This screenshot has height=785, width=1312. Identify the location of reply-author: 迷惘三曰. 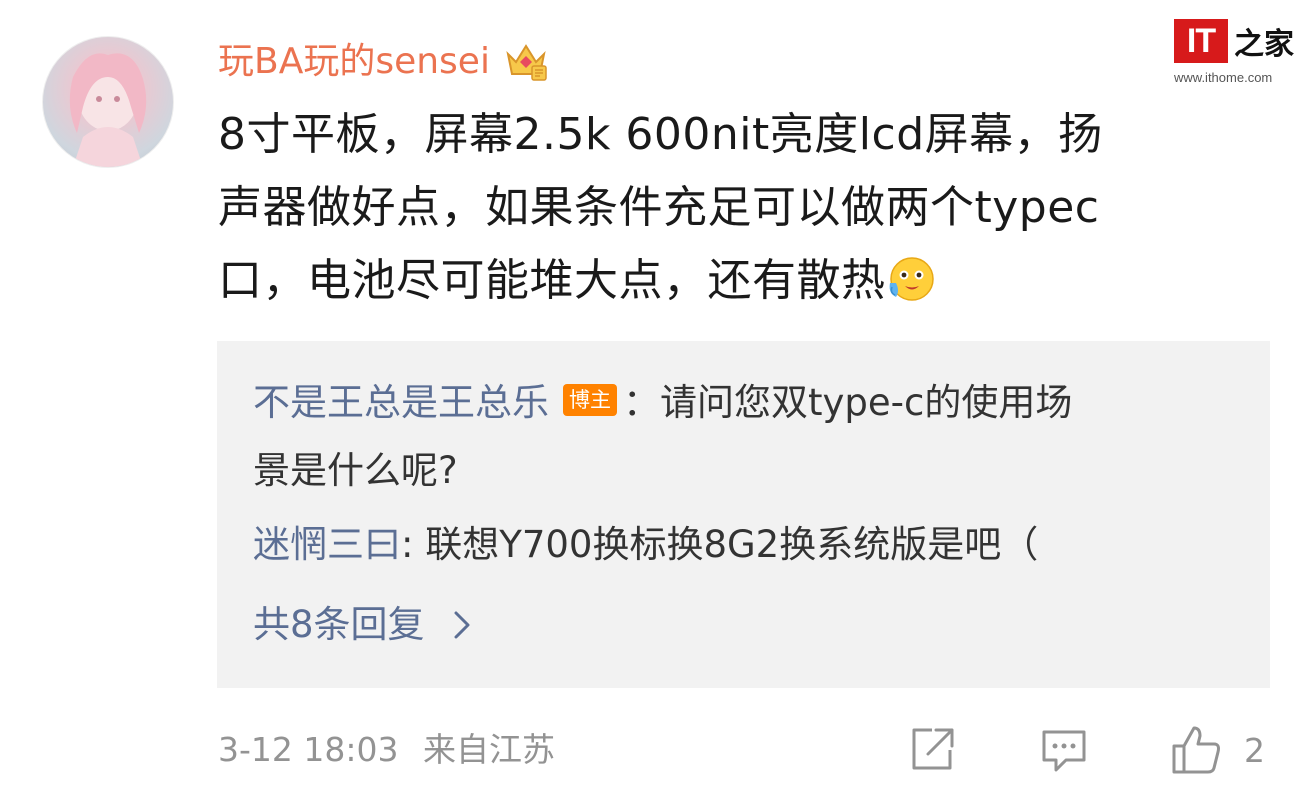
(327, 544).